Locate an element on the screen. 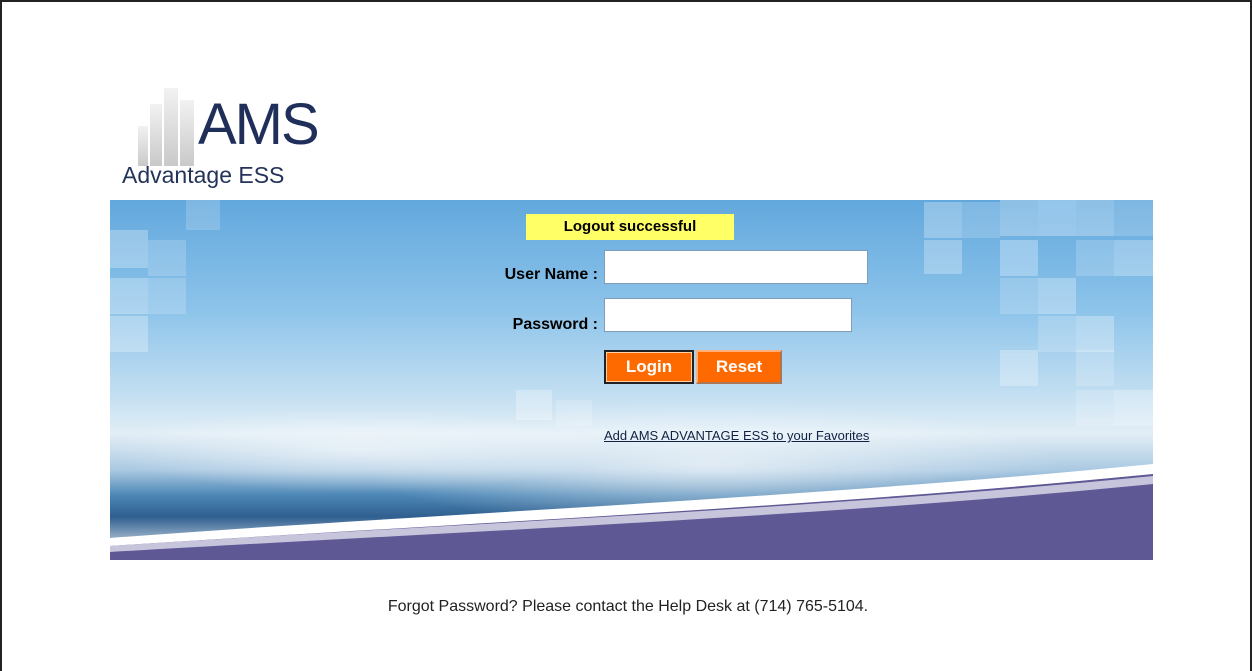 This screenshot has height=671, width=1252. logo-subtitle: Advantage ESS is located at coordinates (203, 175).